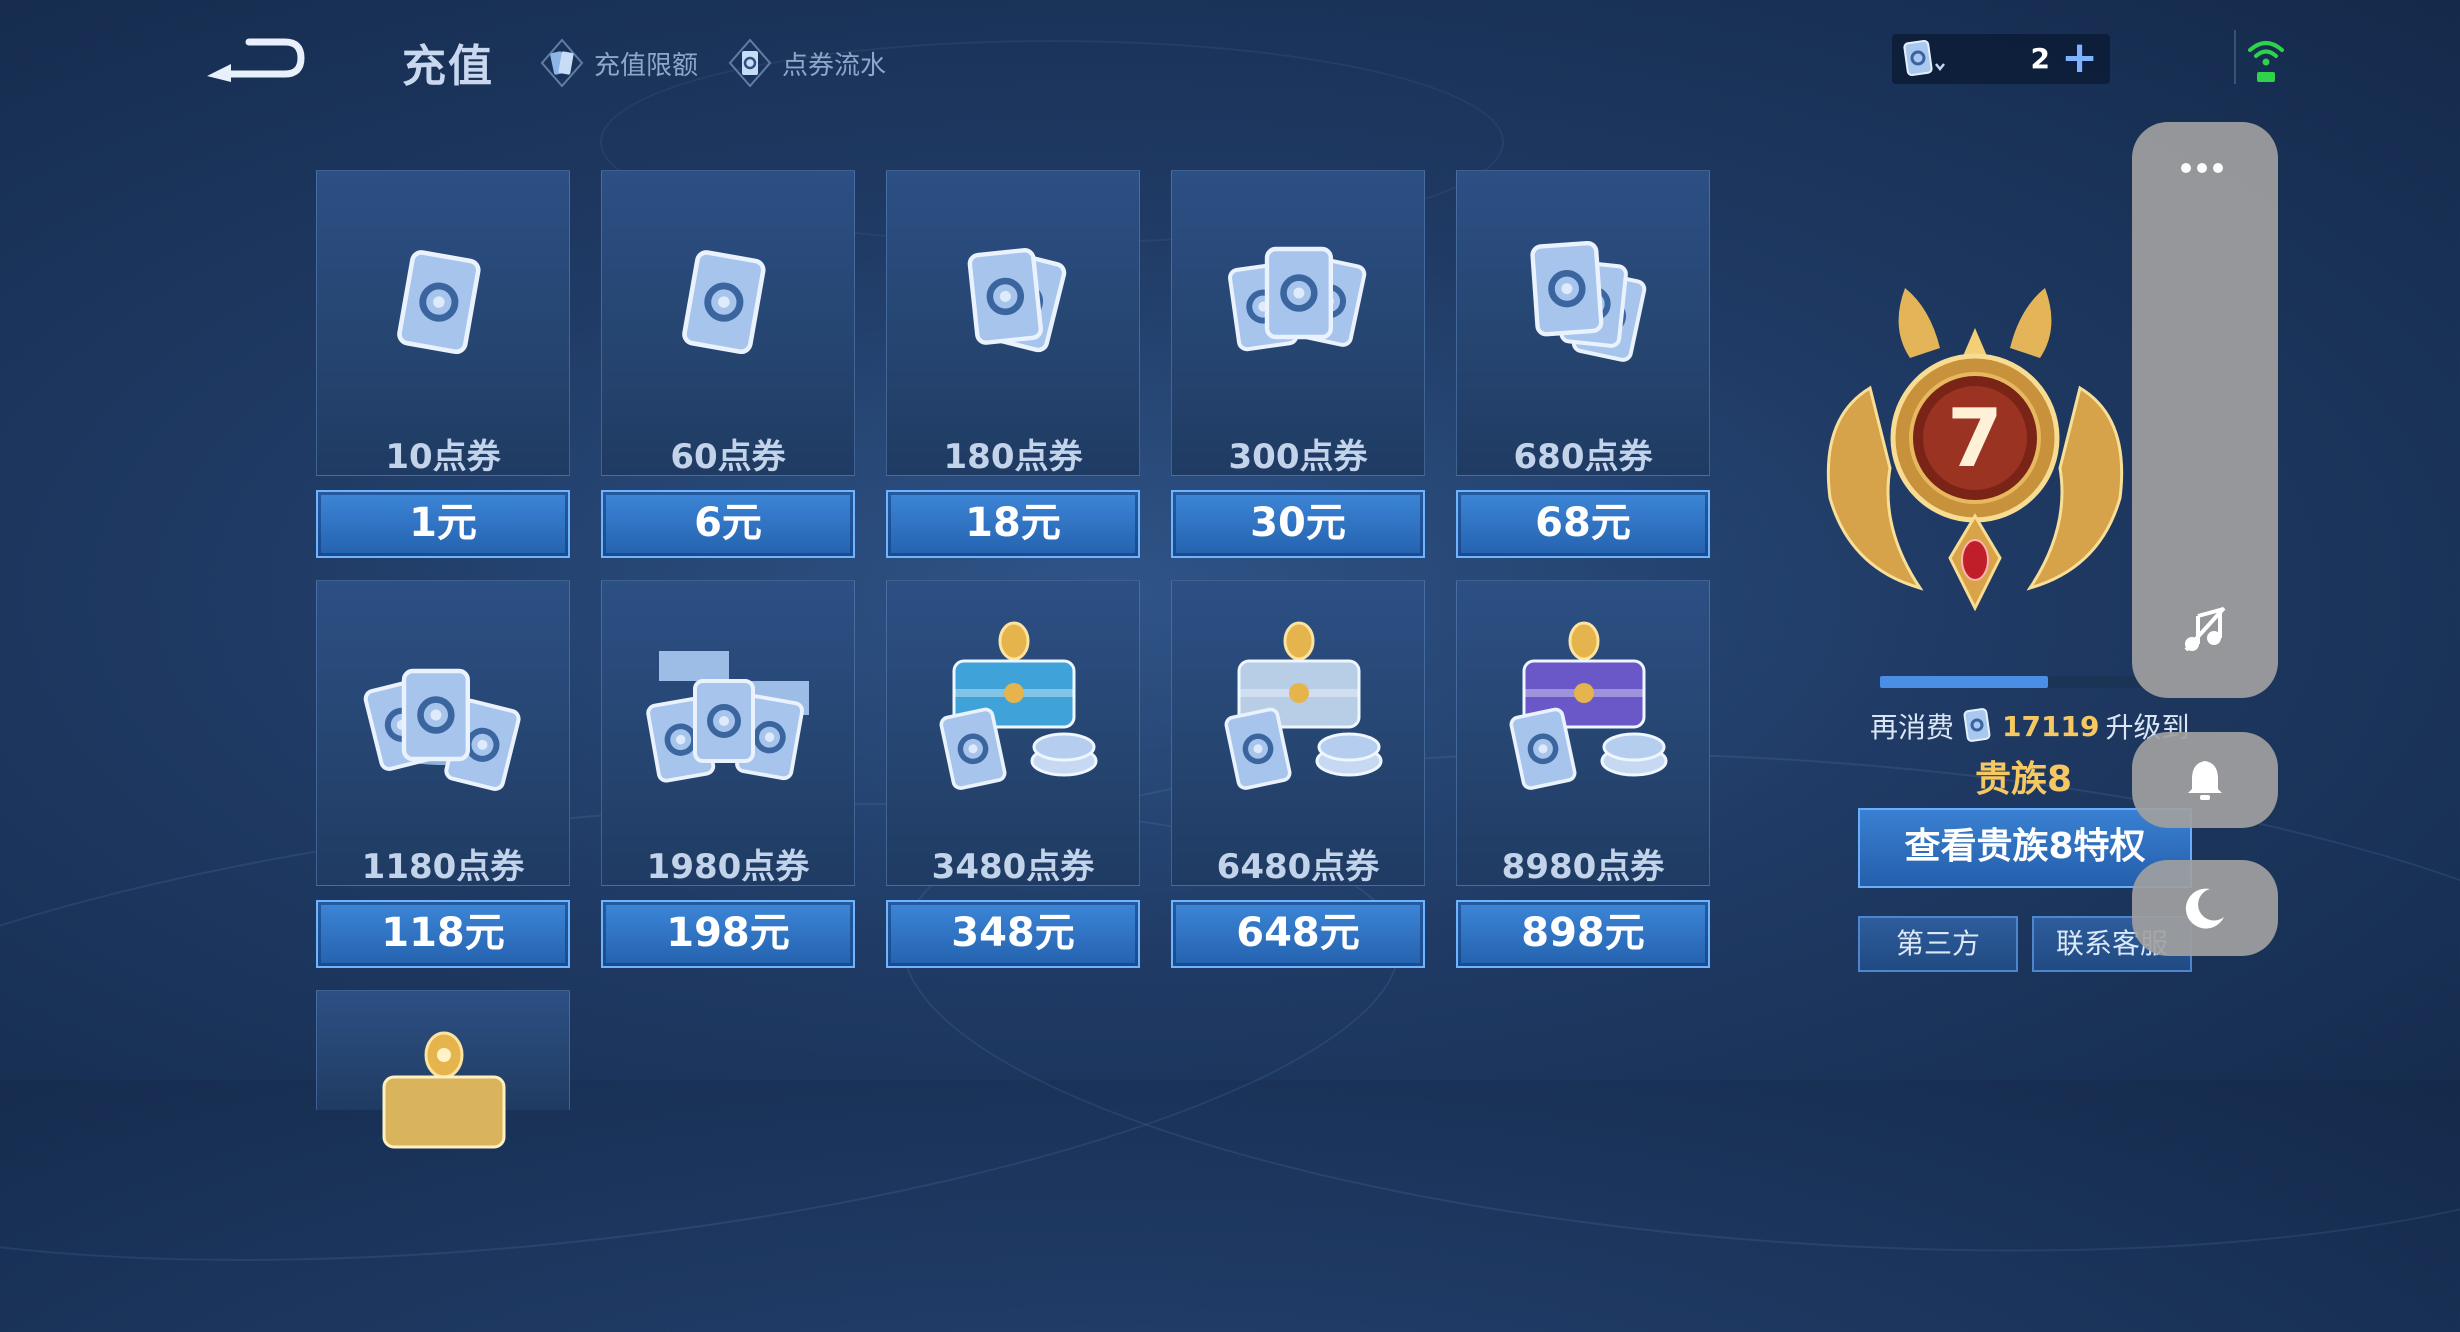 This screenshot has height=1332, width=2460. Describe the element at coordinates (1298, 457) in the screenshot. I see `coupon-amount: 300点券` at that location.